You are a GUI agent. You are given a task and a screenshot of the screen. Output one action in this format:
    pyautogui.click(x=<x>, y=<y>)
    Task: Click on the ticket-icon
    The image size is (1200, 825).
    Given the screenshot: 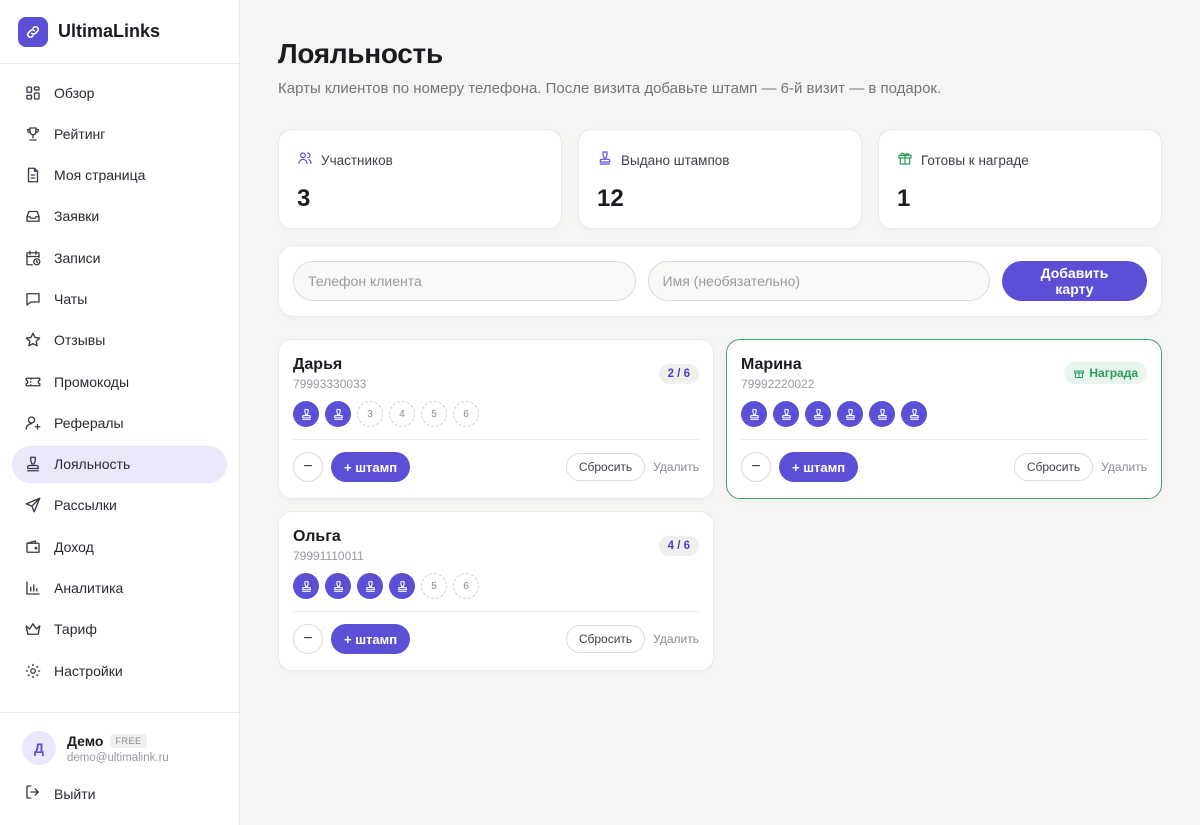 What is the action you would take?
    pyautogui.click(x=33, y=382)
    